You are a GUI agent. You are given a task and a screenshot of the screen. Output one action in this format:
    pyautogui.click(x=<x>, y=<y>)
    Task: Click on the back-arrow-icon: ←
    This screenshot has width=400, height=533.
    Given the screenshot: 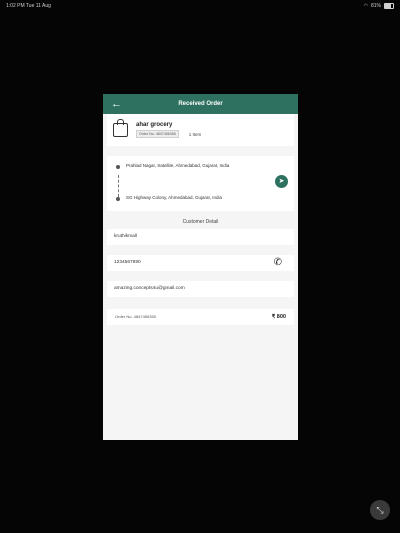 What is the action you would take?
    pyautogui.click(x=116, y=104)
    